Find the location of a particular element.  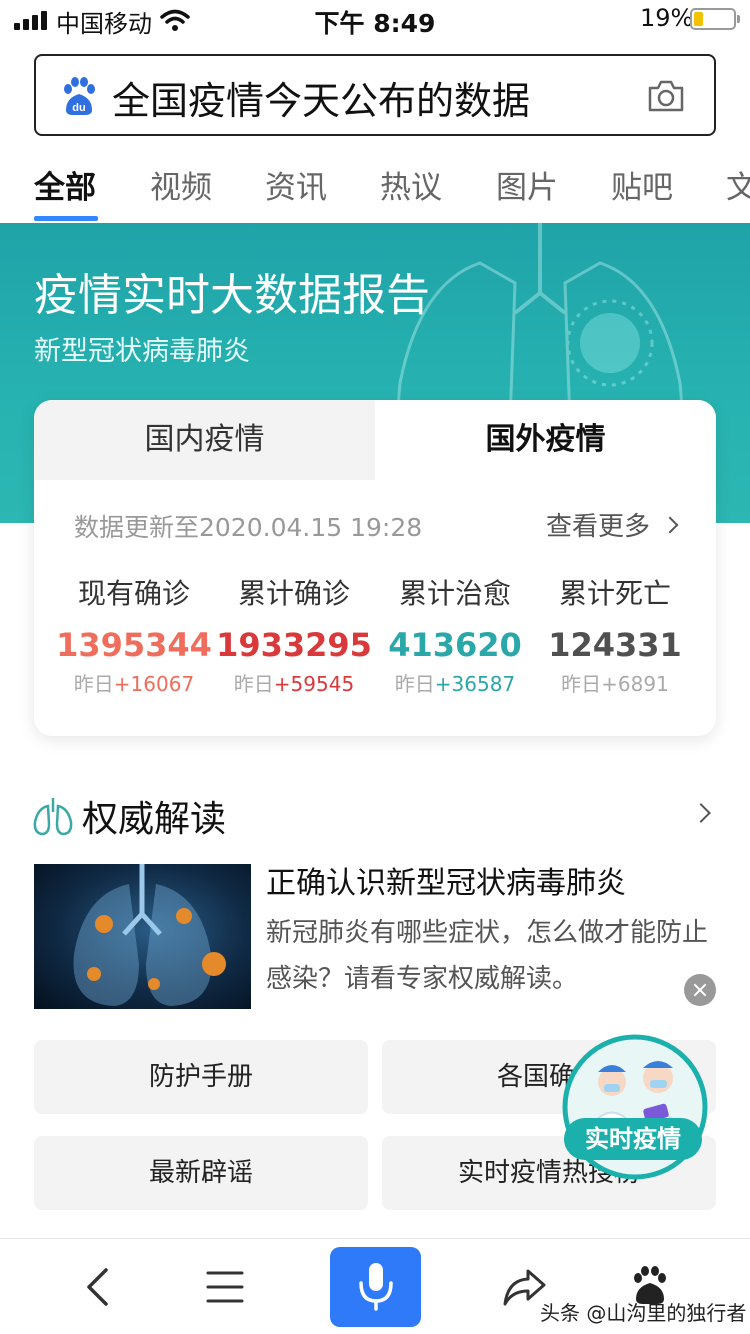

svg-text: du is located at coordinates (78, 108).